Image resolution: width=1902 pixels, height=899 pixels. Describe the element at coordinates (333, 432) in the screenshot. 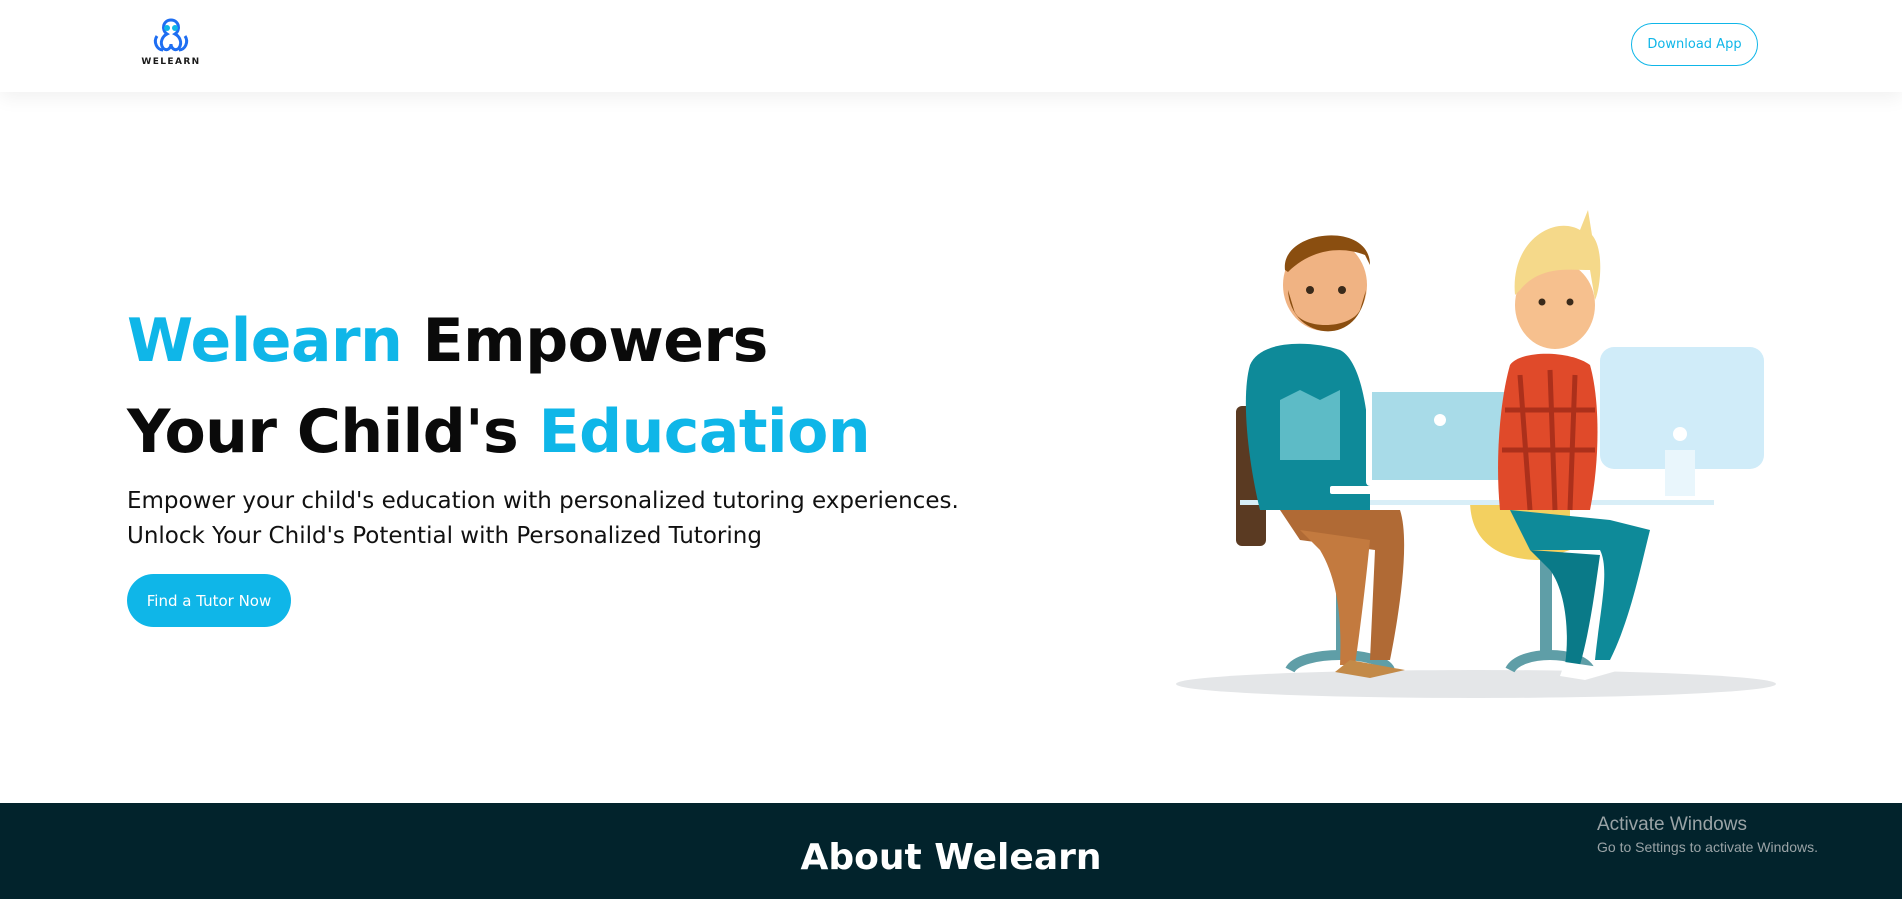

I see `hero-title-part: Your Child's` at that location.